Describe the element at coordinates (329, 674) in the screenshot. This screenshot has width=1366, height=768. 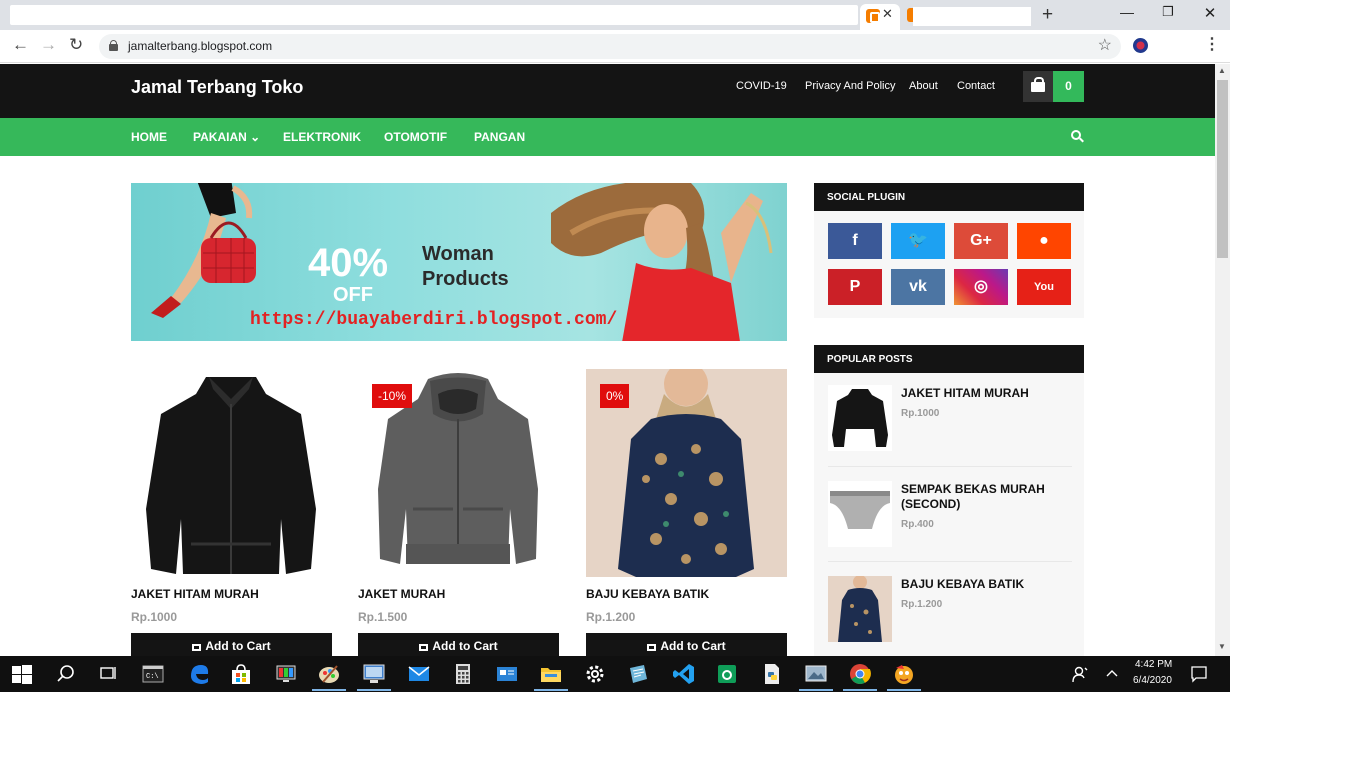
I see `paint-icon` at that location.